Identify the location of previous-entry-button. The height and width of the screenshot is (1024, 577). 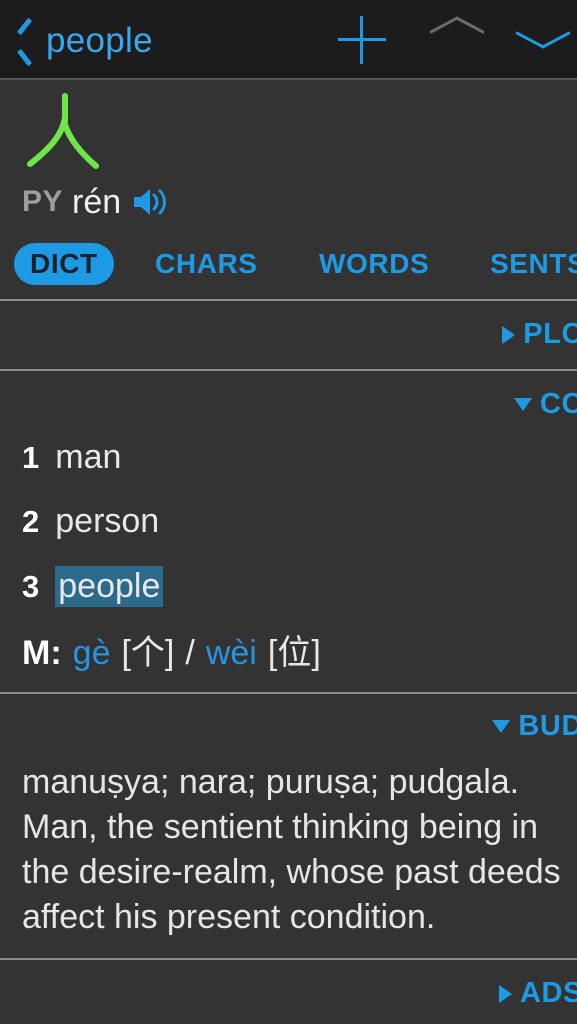
(457, 40).